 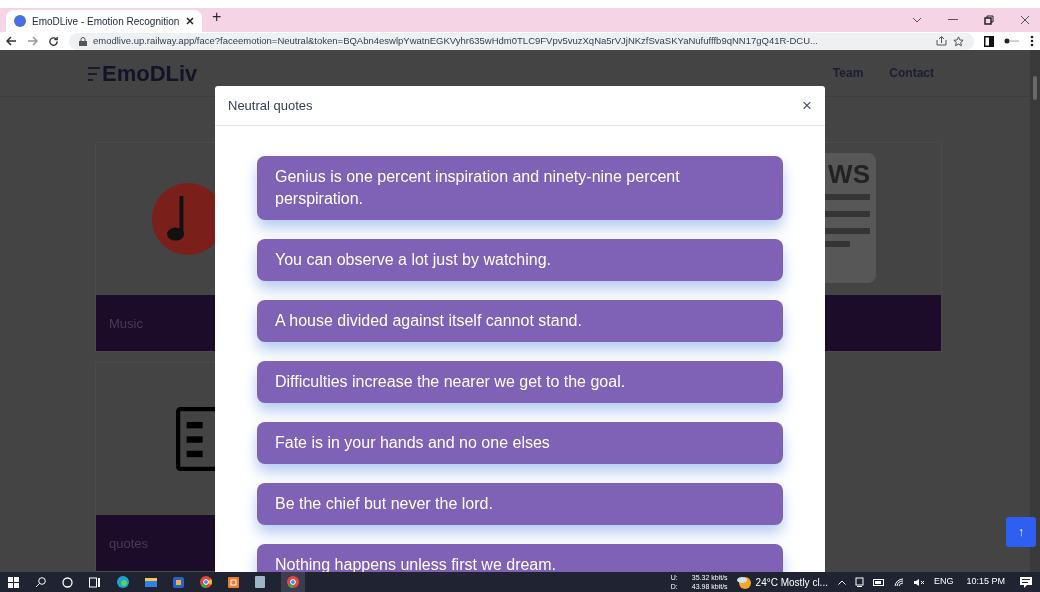 I want to click on notification-icon, so click(x=1026, y=582).